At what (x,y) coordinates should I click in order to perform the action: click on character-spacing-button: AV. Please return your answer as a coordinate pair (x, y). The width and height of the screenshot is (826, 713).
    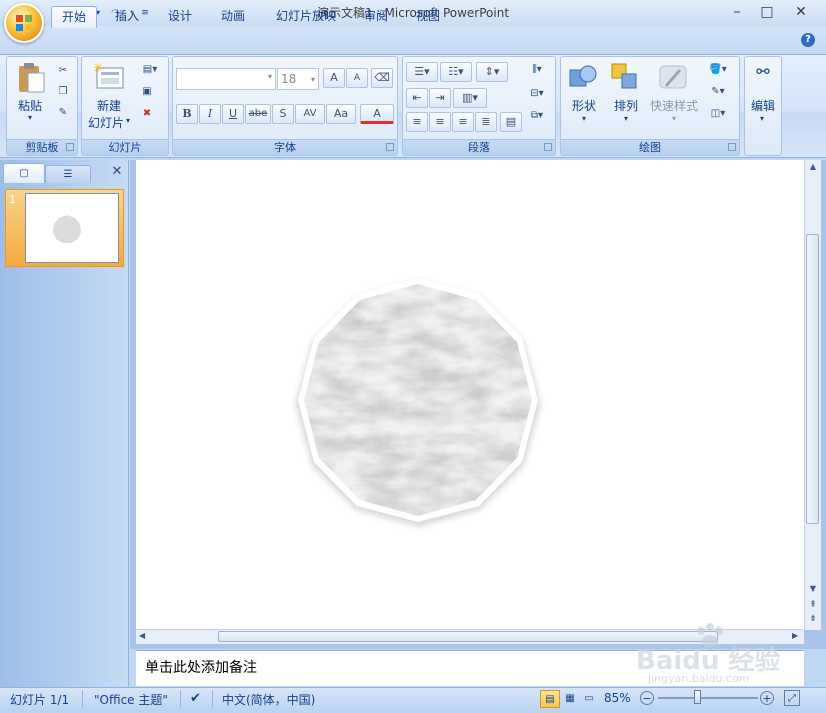
    Looking at the image, I should click on (310, 114).